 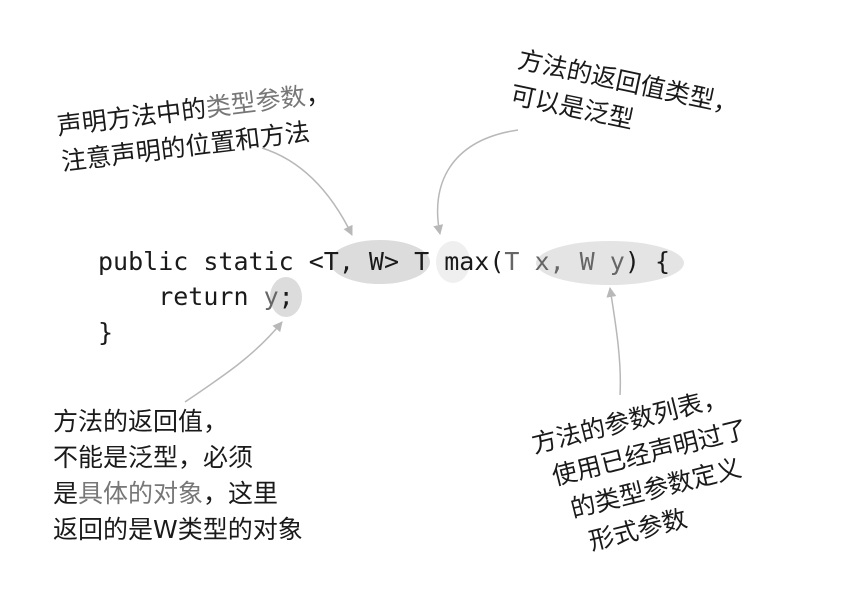 I want to click on code-line-return: return y;, so click(x=196, y=296).